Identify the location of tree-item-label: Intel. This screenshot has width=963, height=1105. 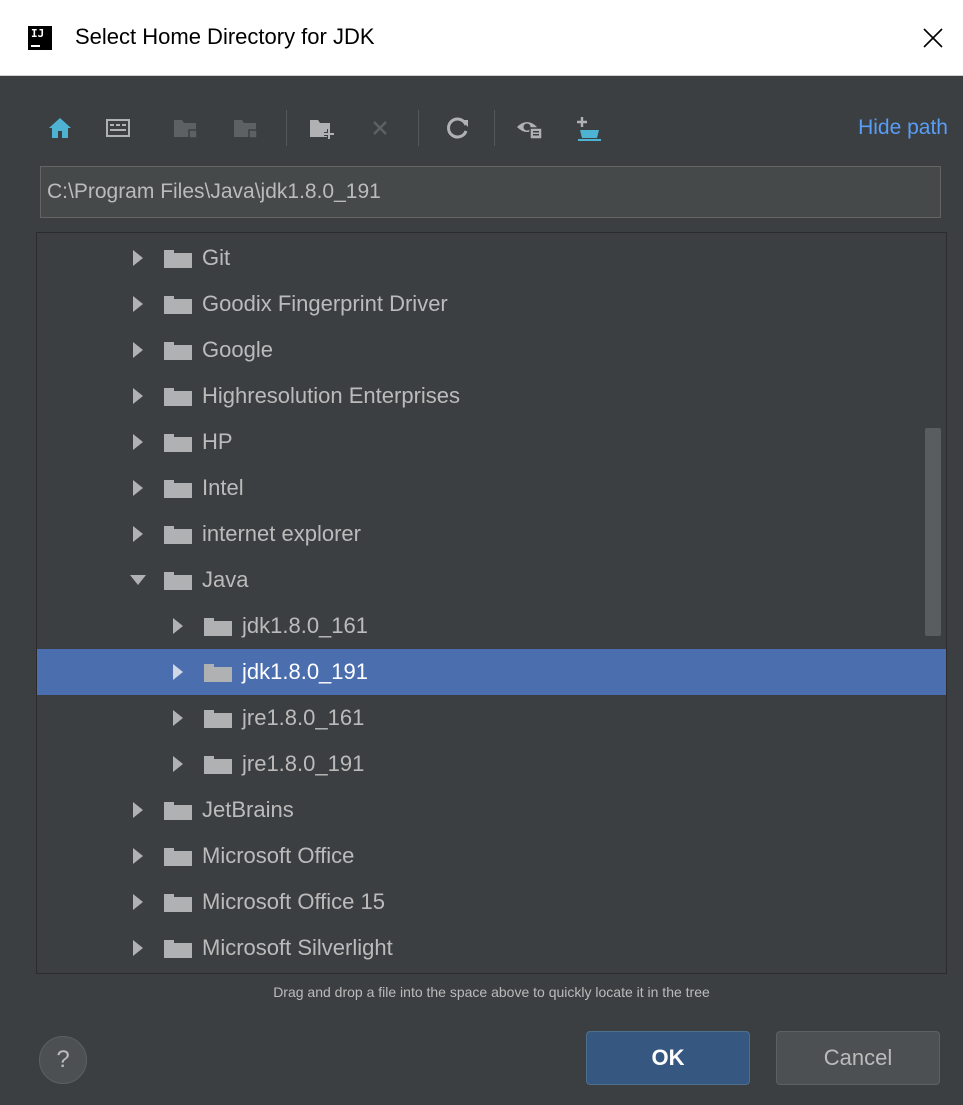
(223, 487).